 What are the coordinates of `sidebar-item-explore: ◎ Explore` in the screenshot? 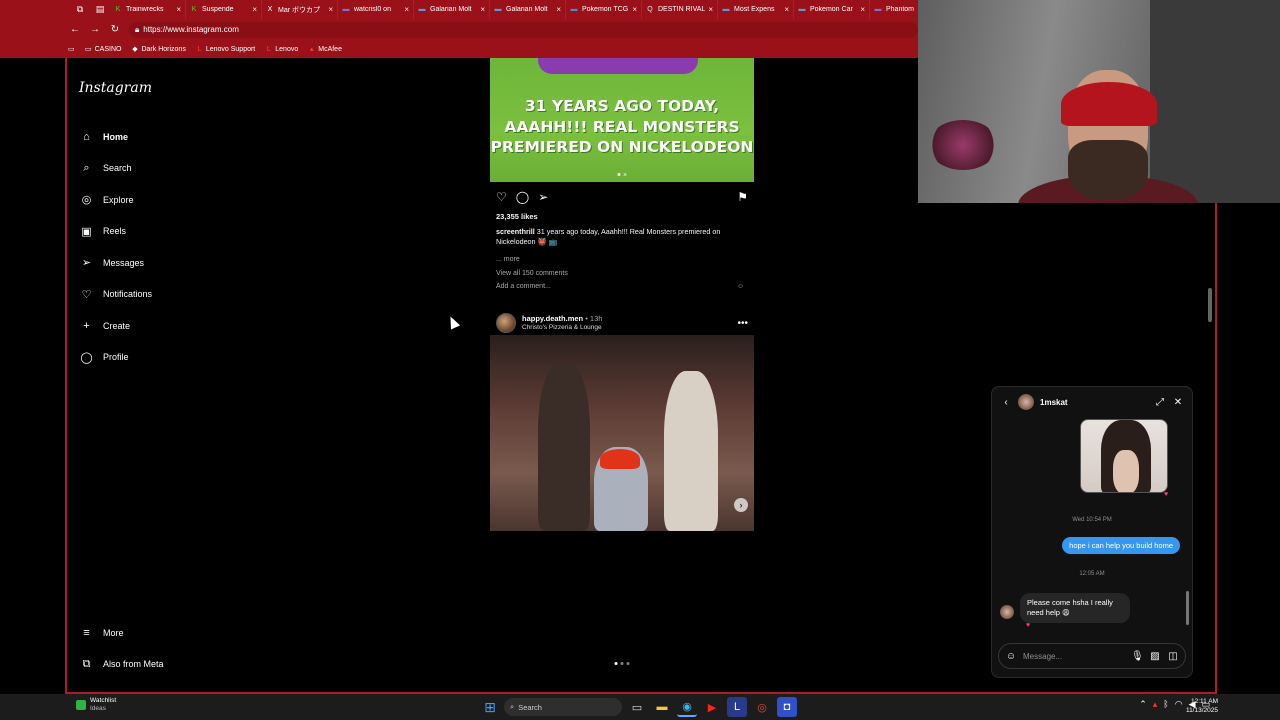 It's located at (178, 200).